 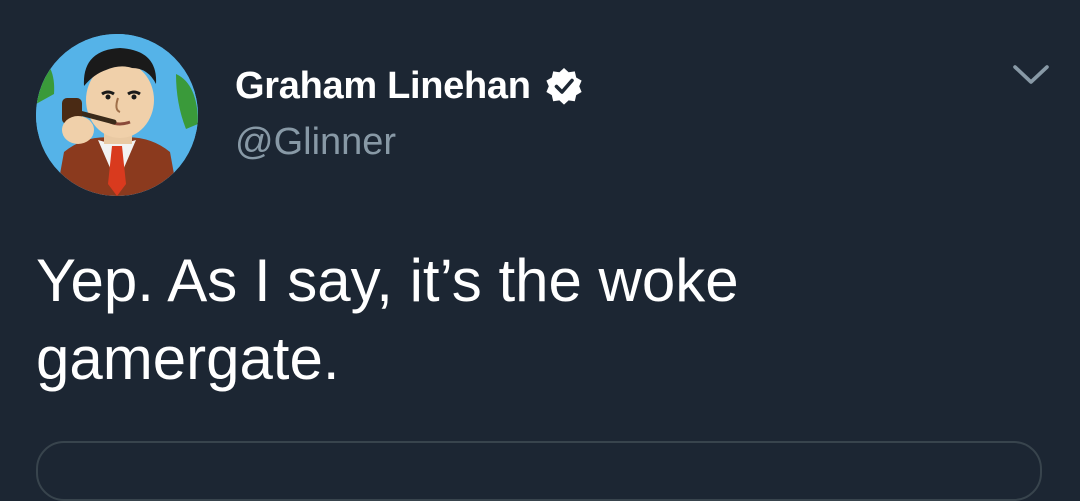 I want to click on chevron-down-icon, so click(x=1031, y=75).